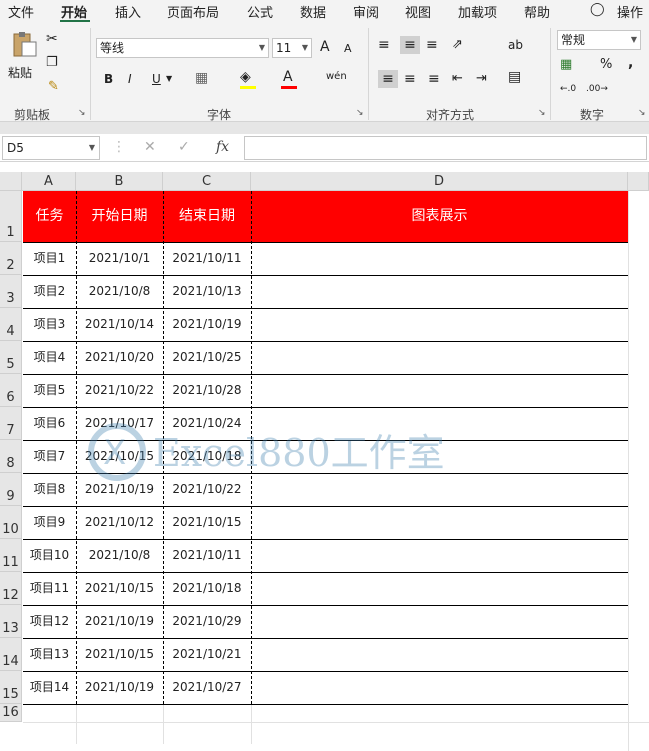 Image resolution: width=649 pixels, height=751 pixels. What do you see at coordinates (128, 11) in the screenshot?
I see `menu-insert: 插入` at bounding box center [128, 11].